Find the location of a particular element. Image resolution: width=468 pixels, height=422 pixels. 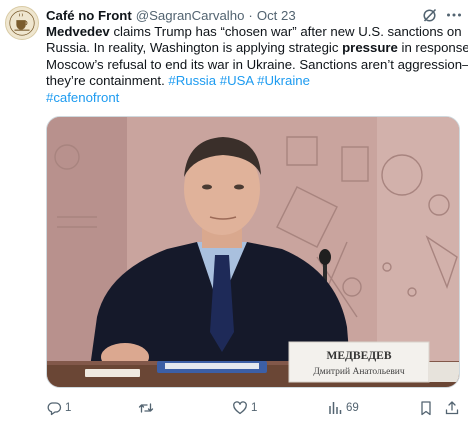

retweet-button is located at coordinates (147, 408).